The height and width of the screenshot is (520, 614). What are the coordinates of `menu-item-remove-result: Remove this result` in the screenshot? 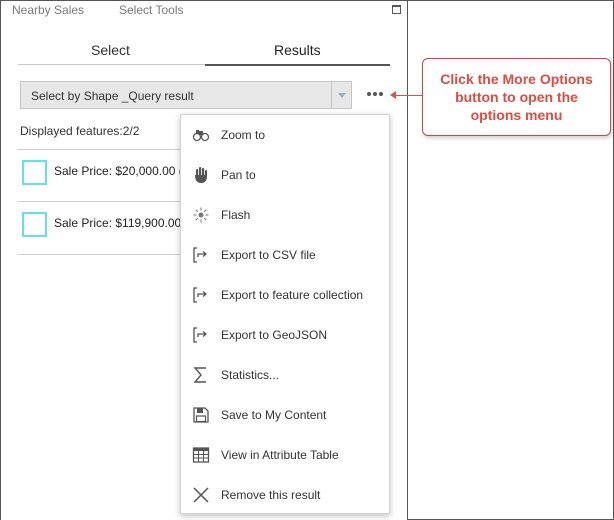 It's located at (285, 495).